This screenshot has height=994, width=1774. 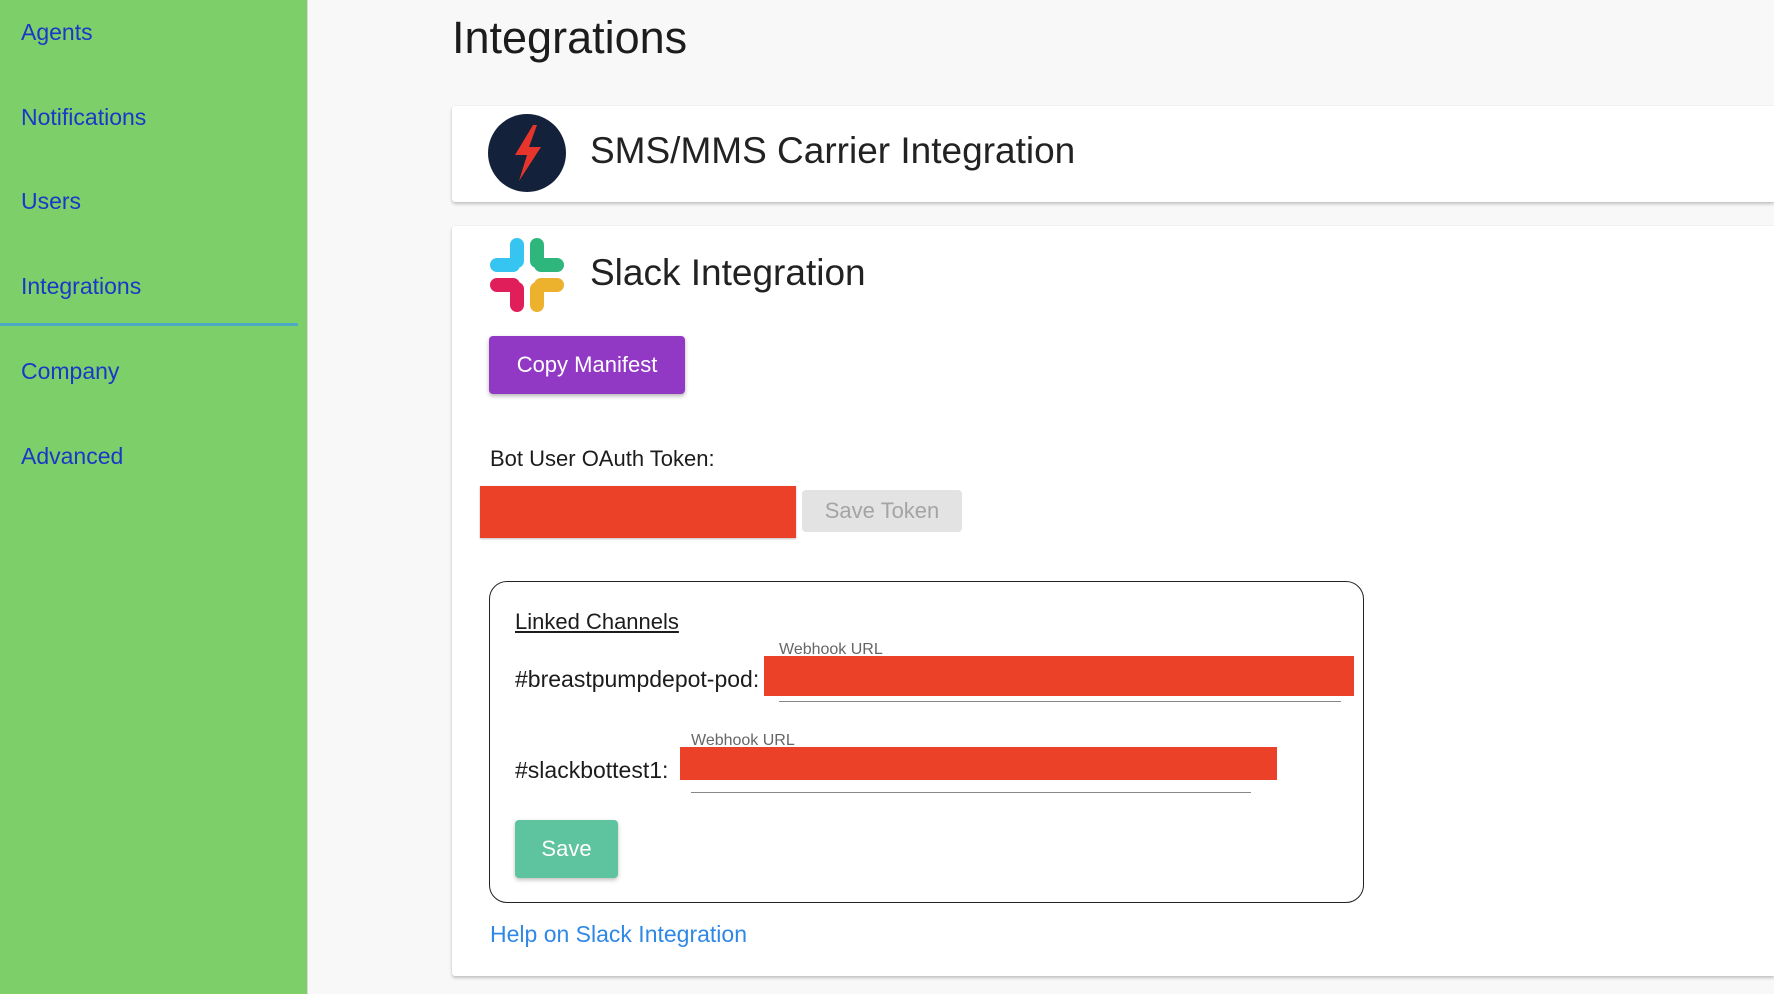 What do you see at coordinates (637, 679) in the screenshot?
I see `channel-name: #breastpumpdepot-pod:` at bounding box center [637, 679].